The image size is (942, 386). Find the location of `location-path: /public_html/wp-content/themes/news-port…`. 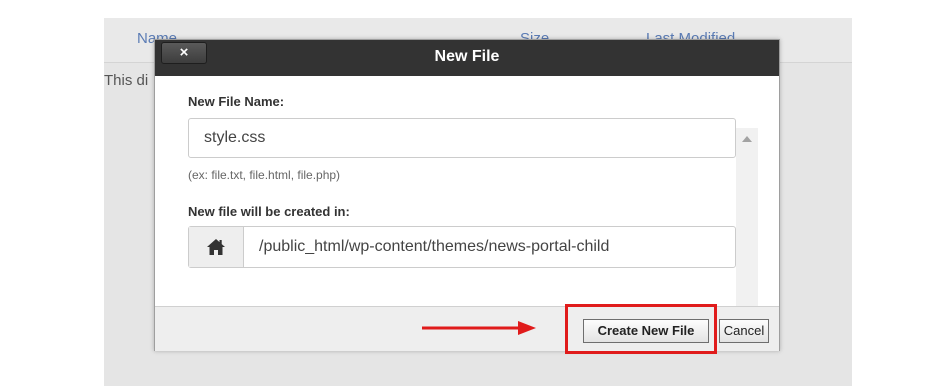

location-path: /public_html/wp-content/themes/news-port… is located at coordinates (434, 246).